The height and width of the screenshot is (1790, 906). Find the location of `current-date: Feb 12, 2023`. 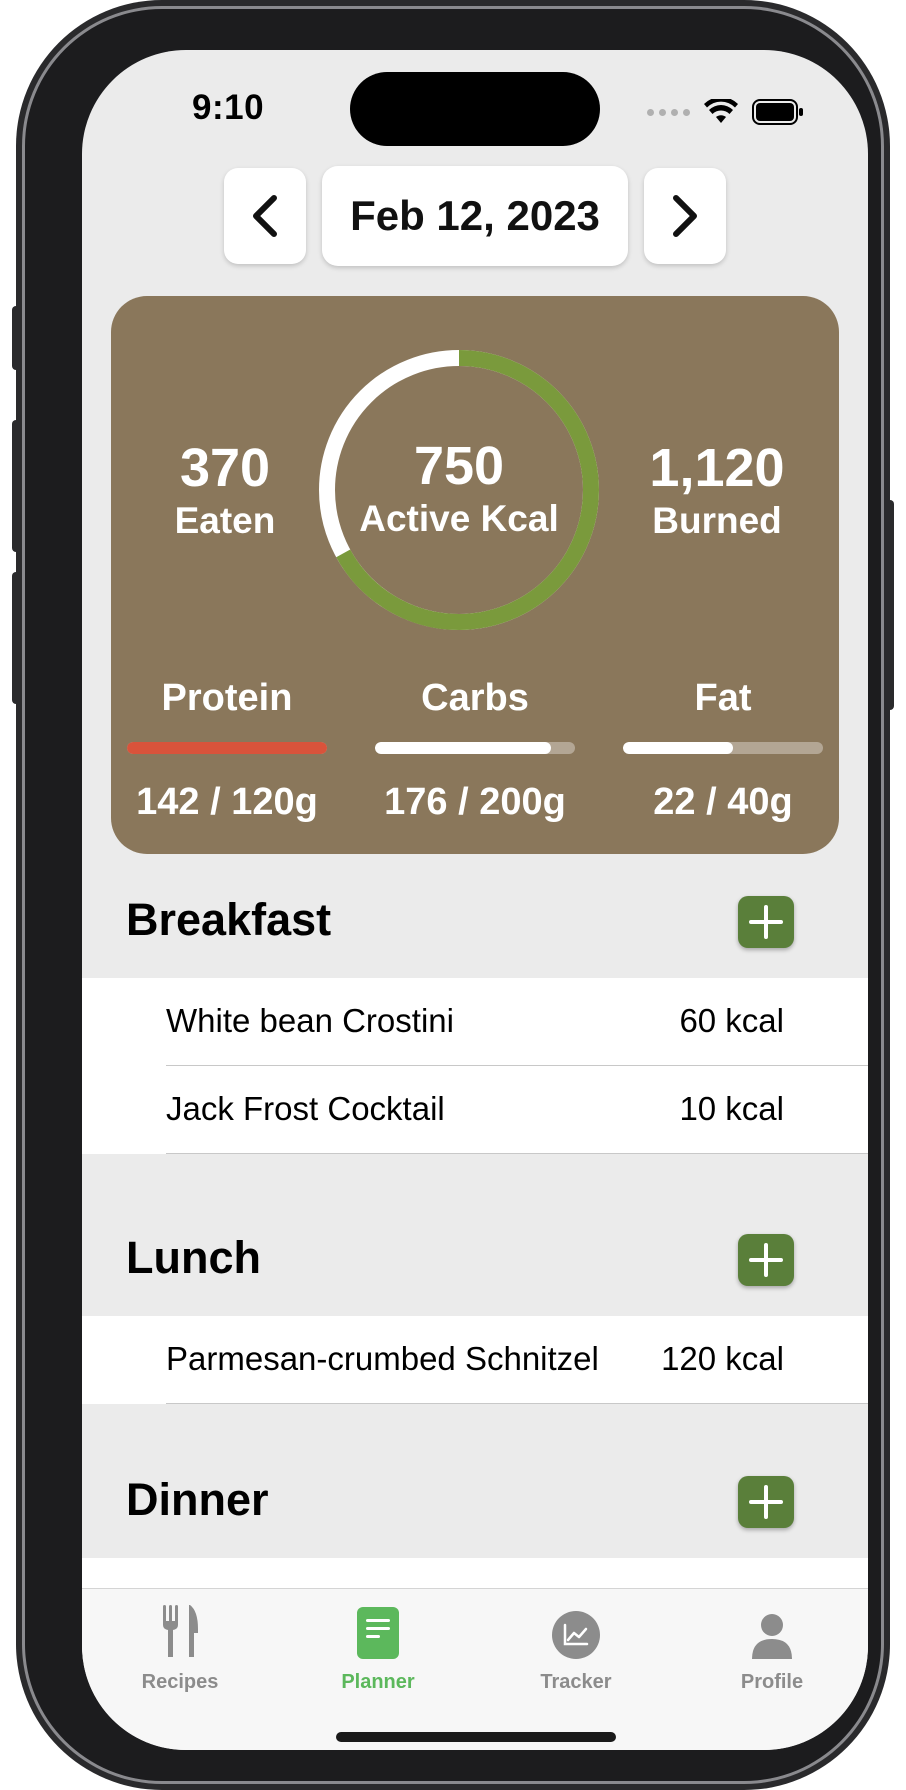

current-date: Feb 12, 2023 is located at coordinates (475, 216).